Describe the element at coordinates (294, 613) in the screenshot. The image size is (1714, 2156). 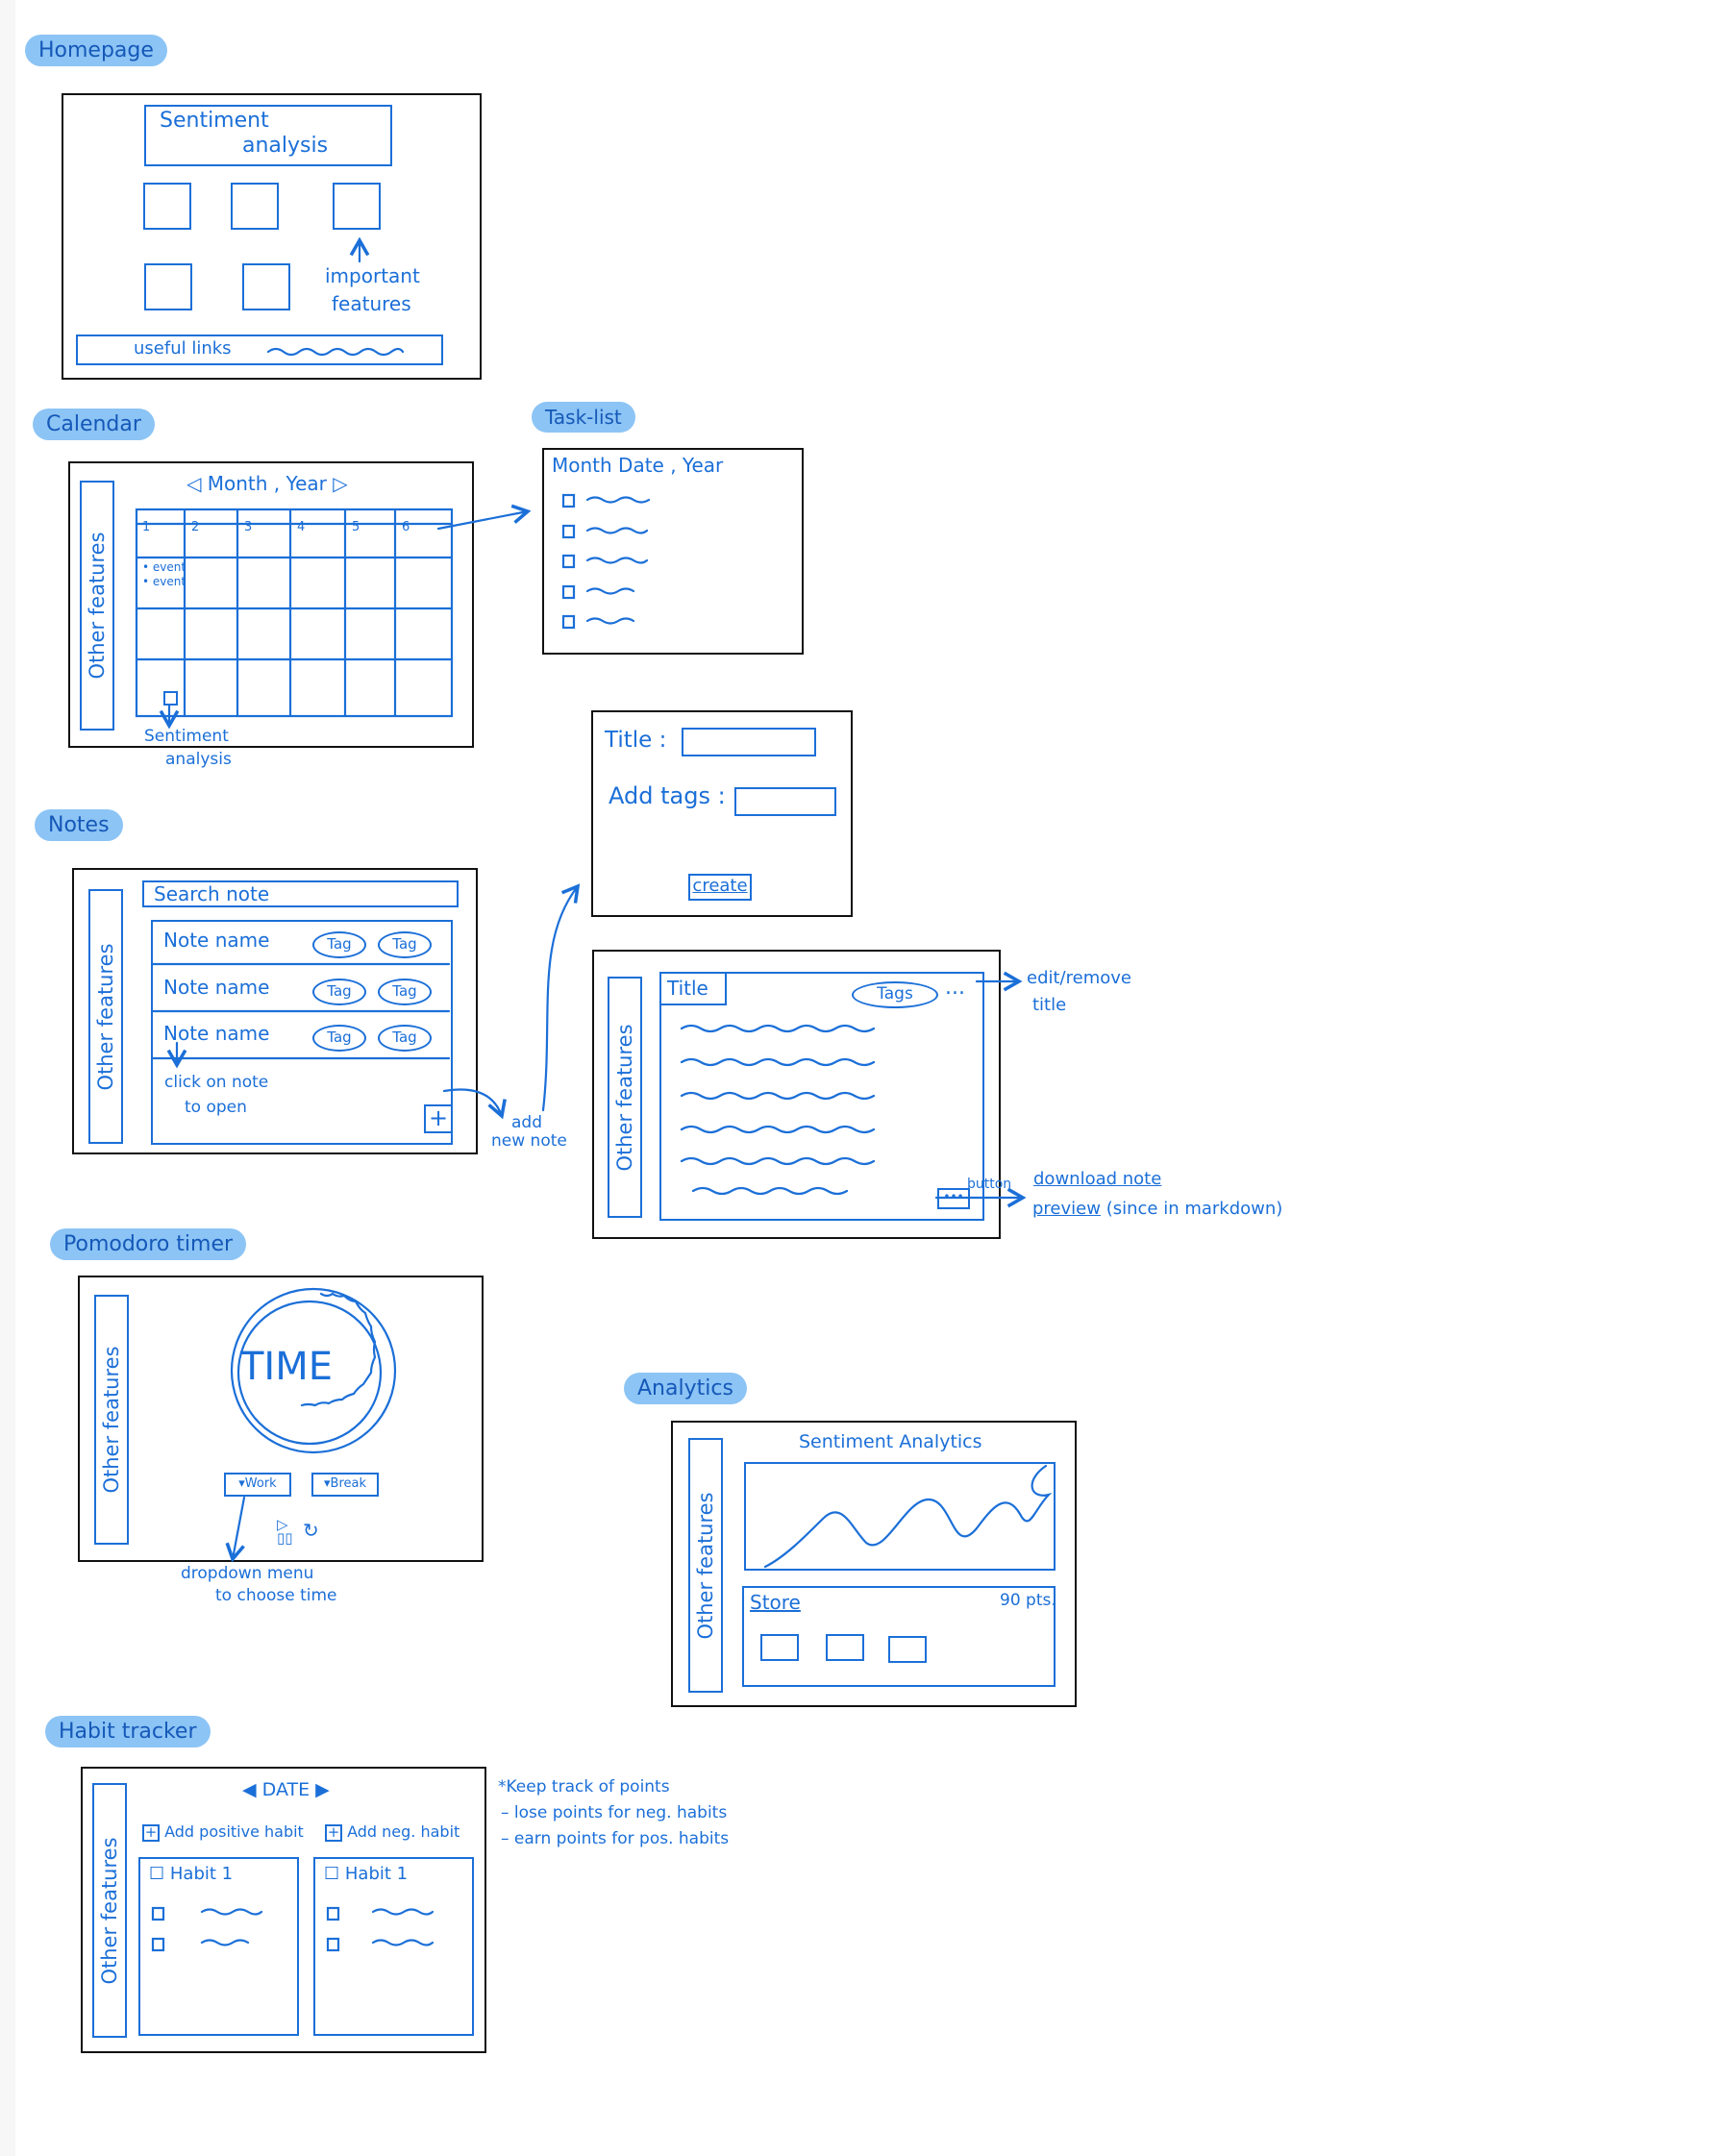
I see `calendar-grid` at that location.